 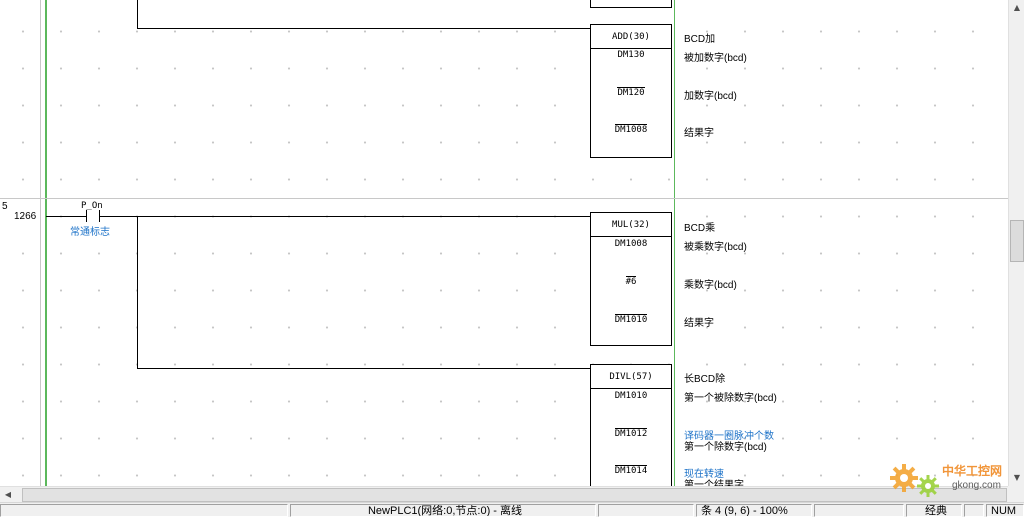 I want to click on vertical-scrollbar: ▲ ▼, so click(x=1016, y=243).